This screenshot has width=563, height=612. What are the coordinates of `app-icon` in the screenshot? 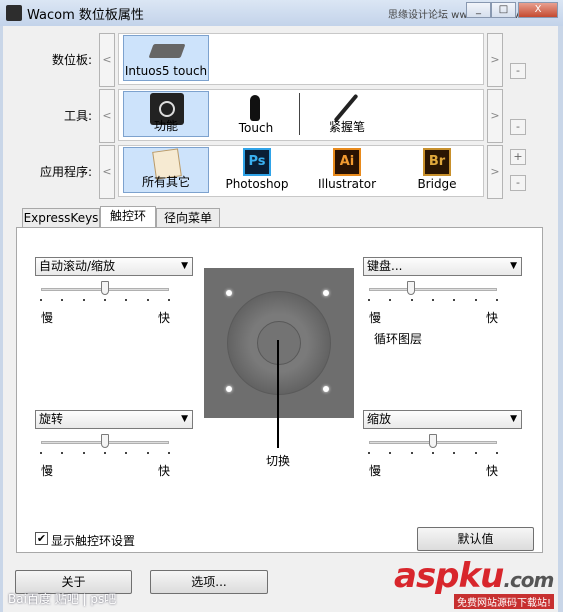 It's located at (14, 13).